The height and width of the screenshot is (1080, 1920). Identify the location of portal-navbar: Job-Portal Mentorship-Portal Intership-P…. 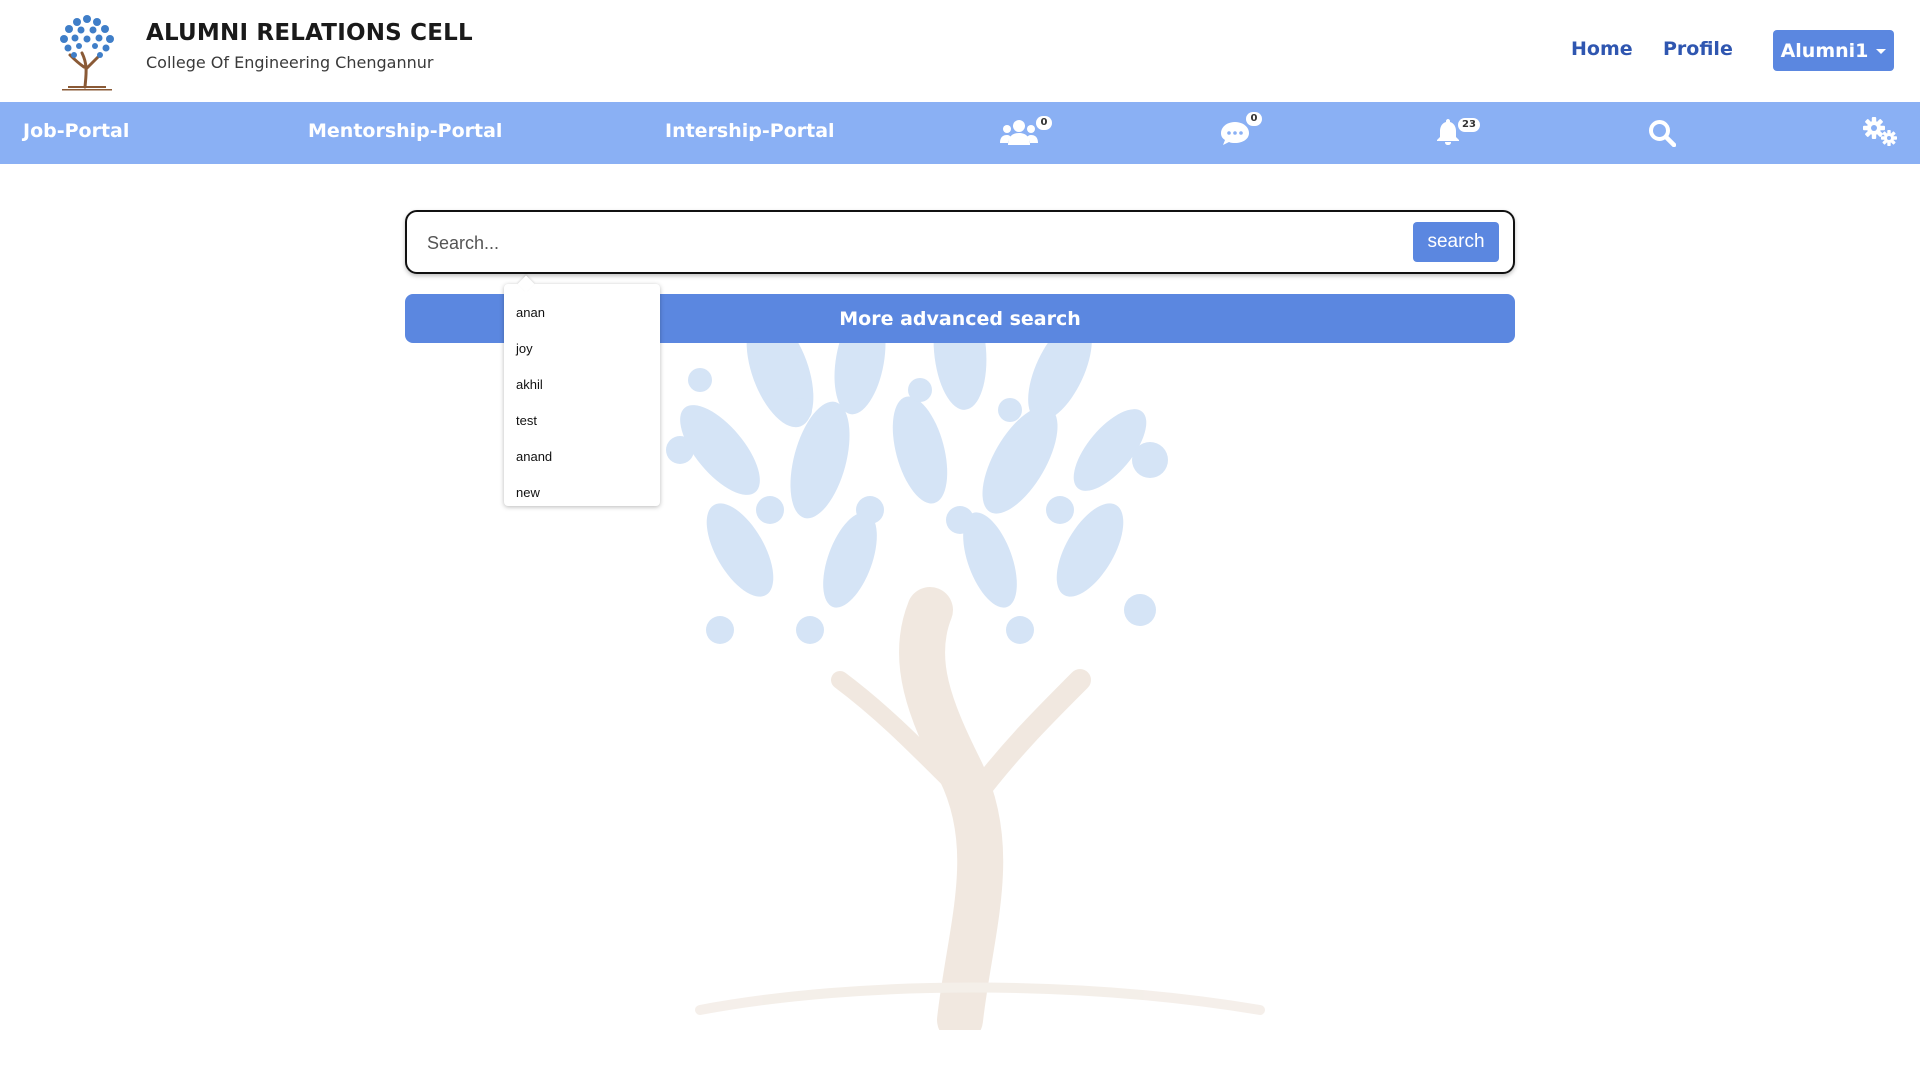
(960, 133).